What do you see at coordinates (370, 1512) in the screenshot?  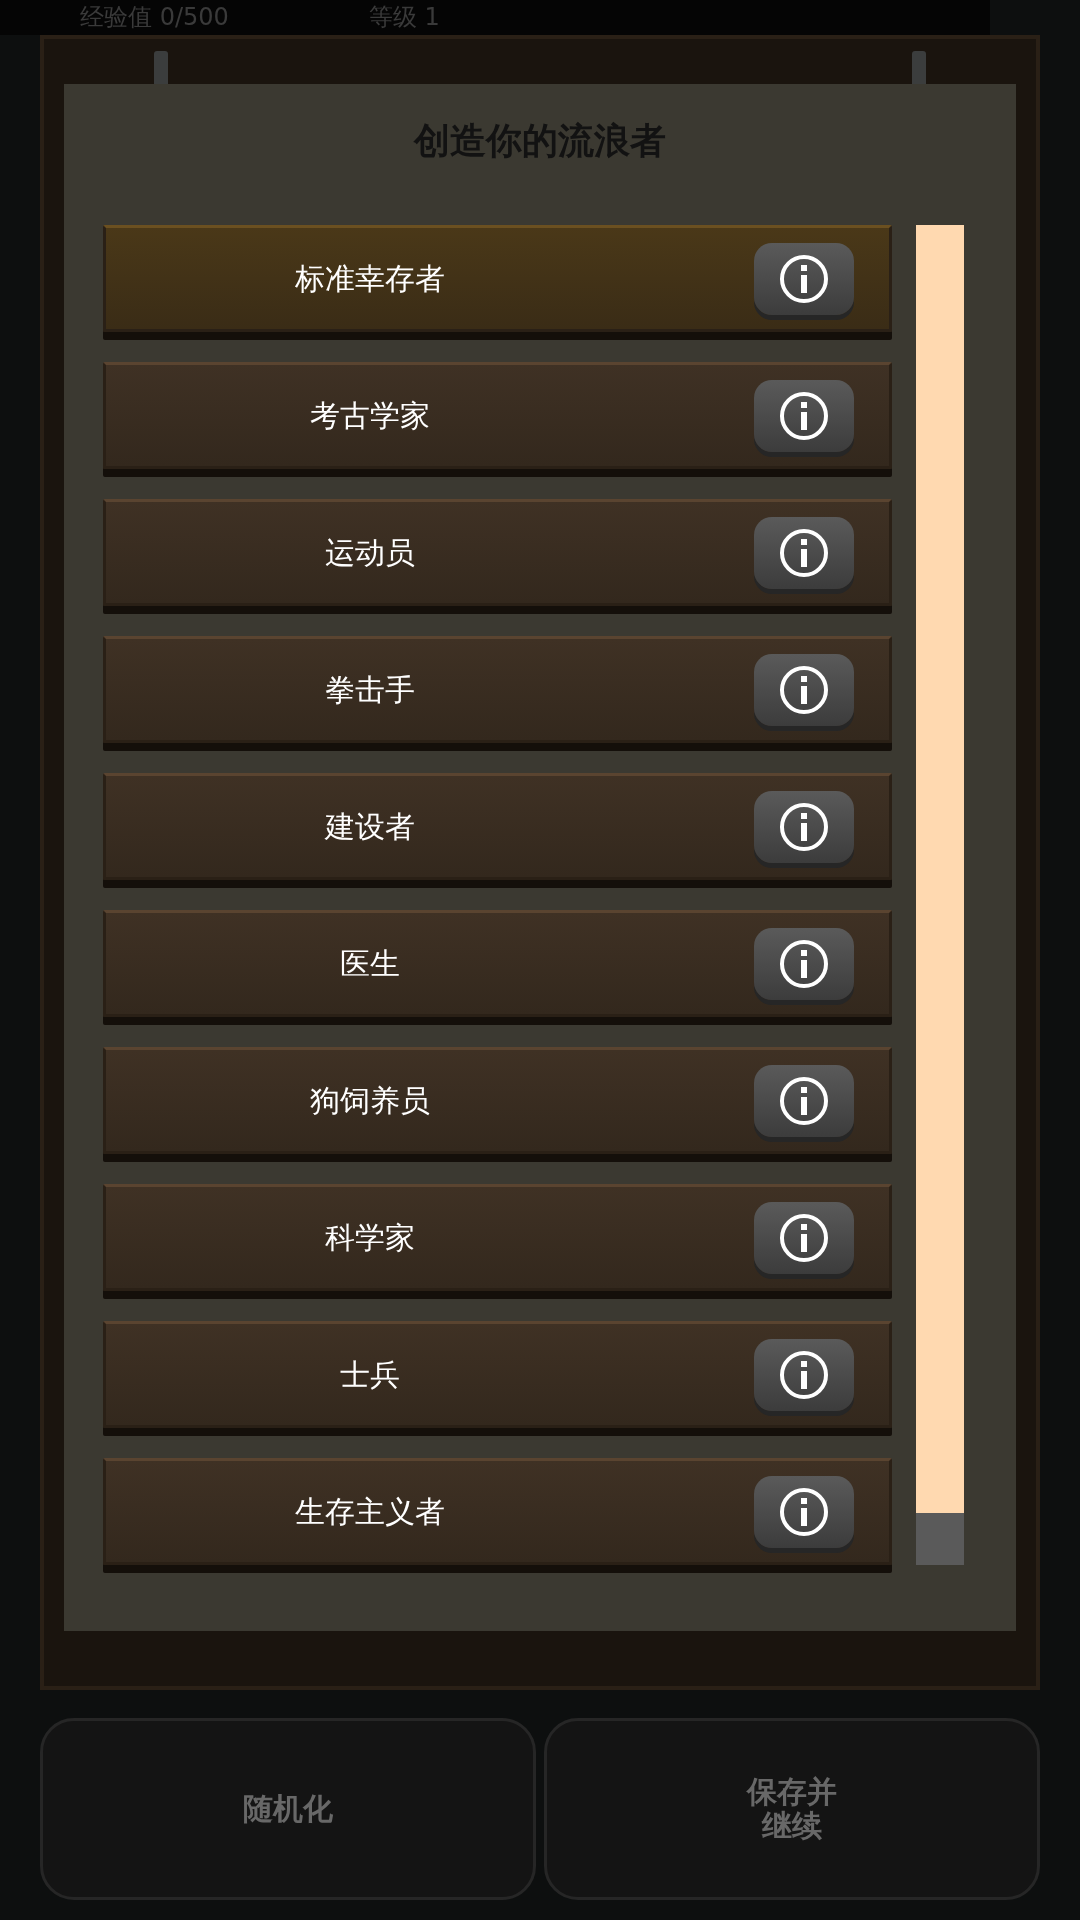 I see `option-label: 生存主义者` at bounding box center [370, 1512].